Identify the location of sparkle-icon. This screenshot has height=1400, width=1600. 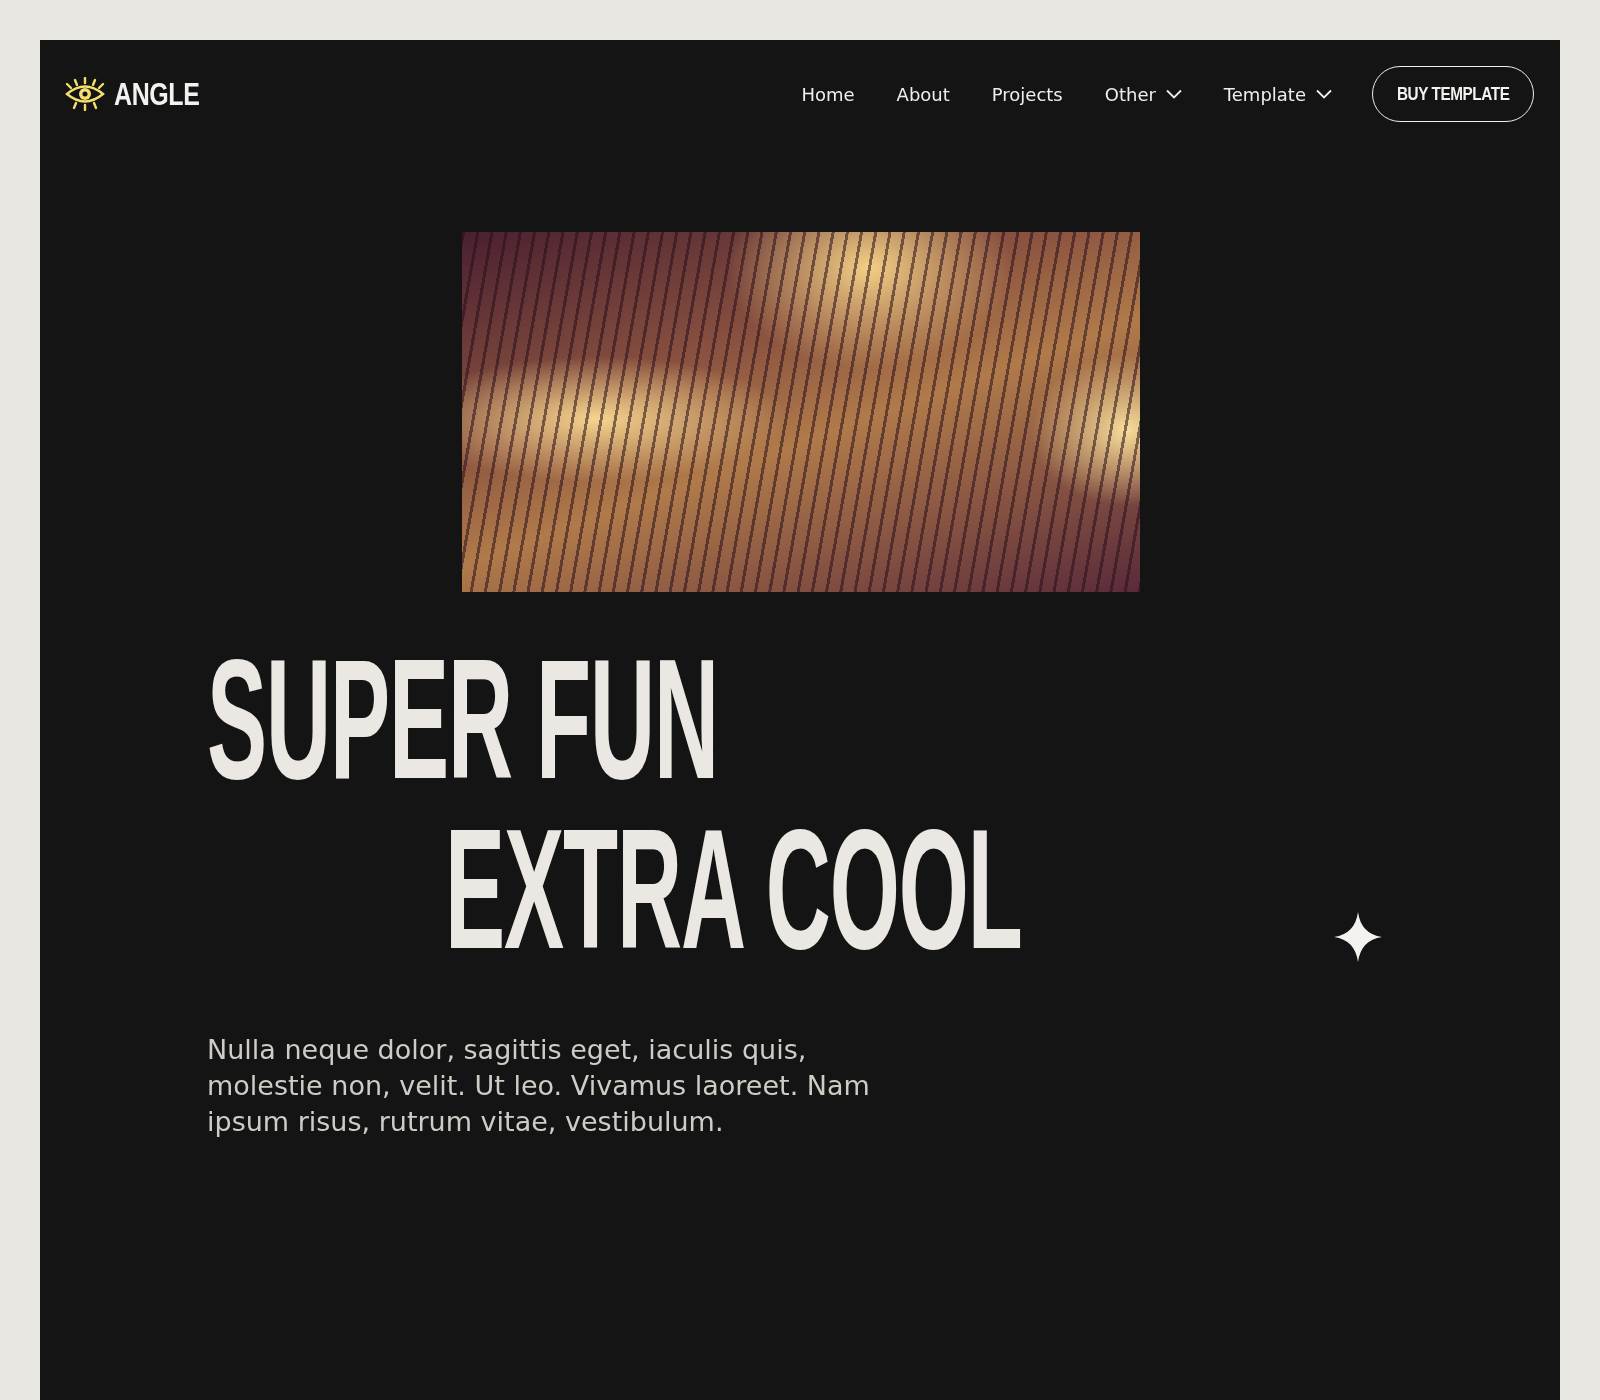
(1358, 937).